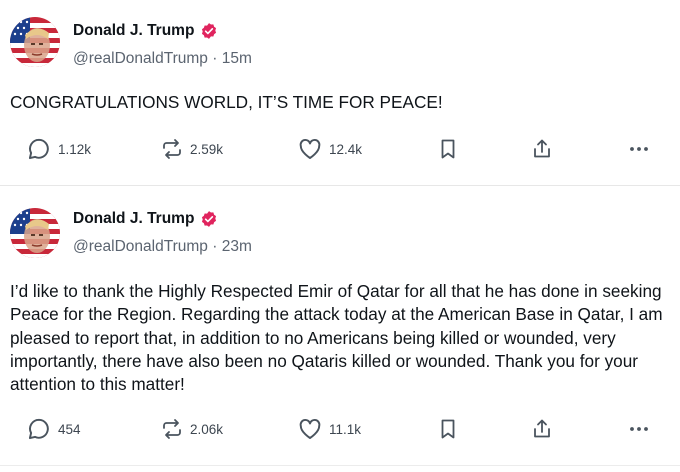 This screenshot has height=472, width=680. What do you see at coordinates (207, 149) in the screenshot?
I see `repost-count: 2.59k` at bounding box center [207, 149].